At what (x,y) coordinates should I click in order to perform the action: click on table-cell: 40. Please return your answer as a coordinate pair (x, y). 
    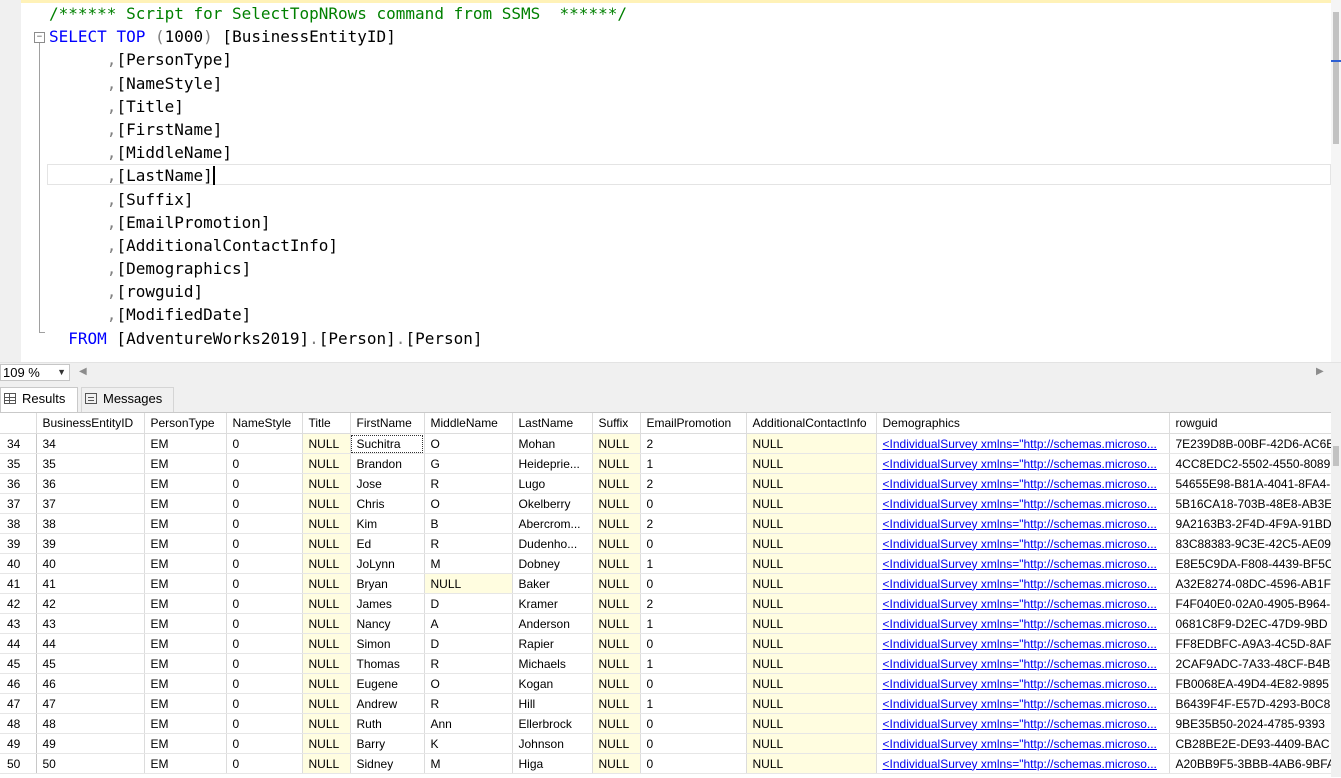
    Looking at the image, I should click on (90, 563).